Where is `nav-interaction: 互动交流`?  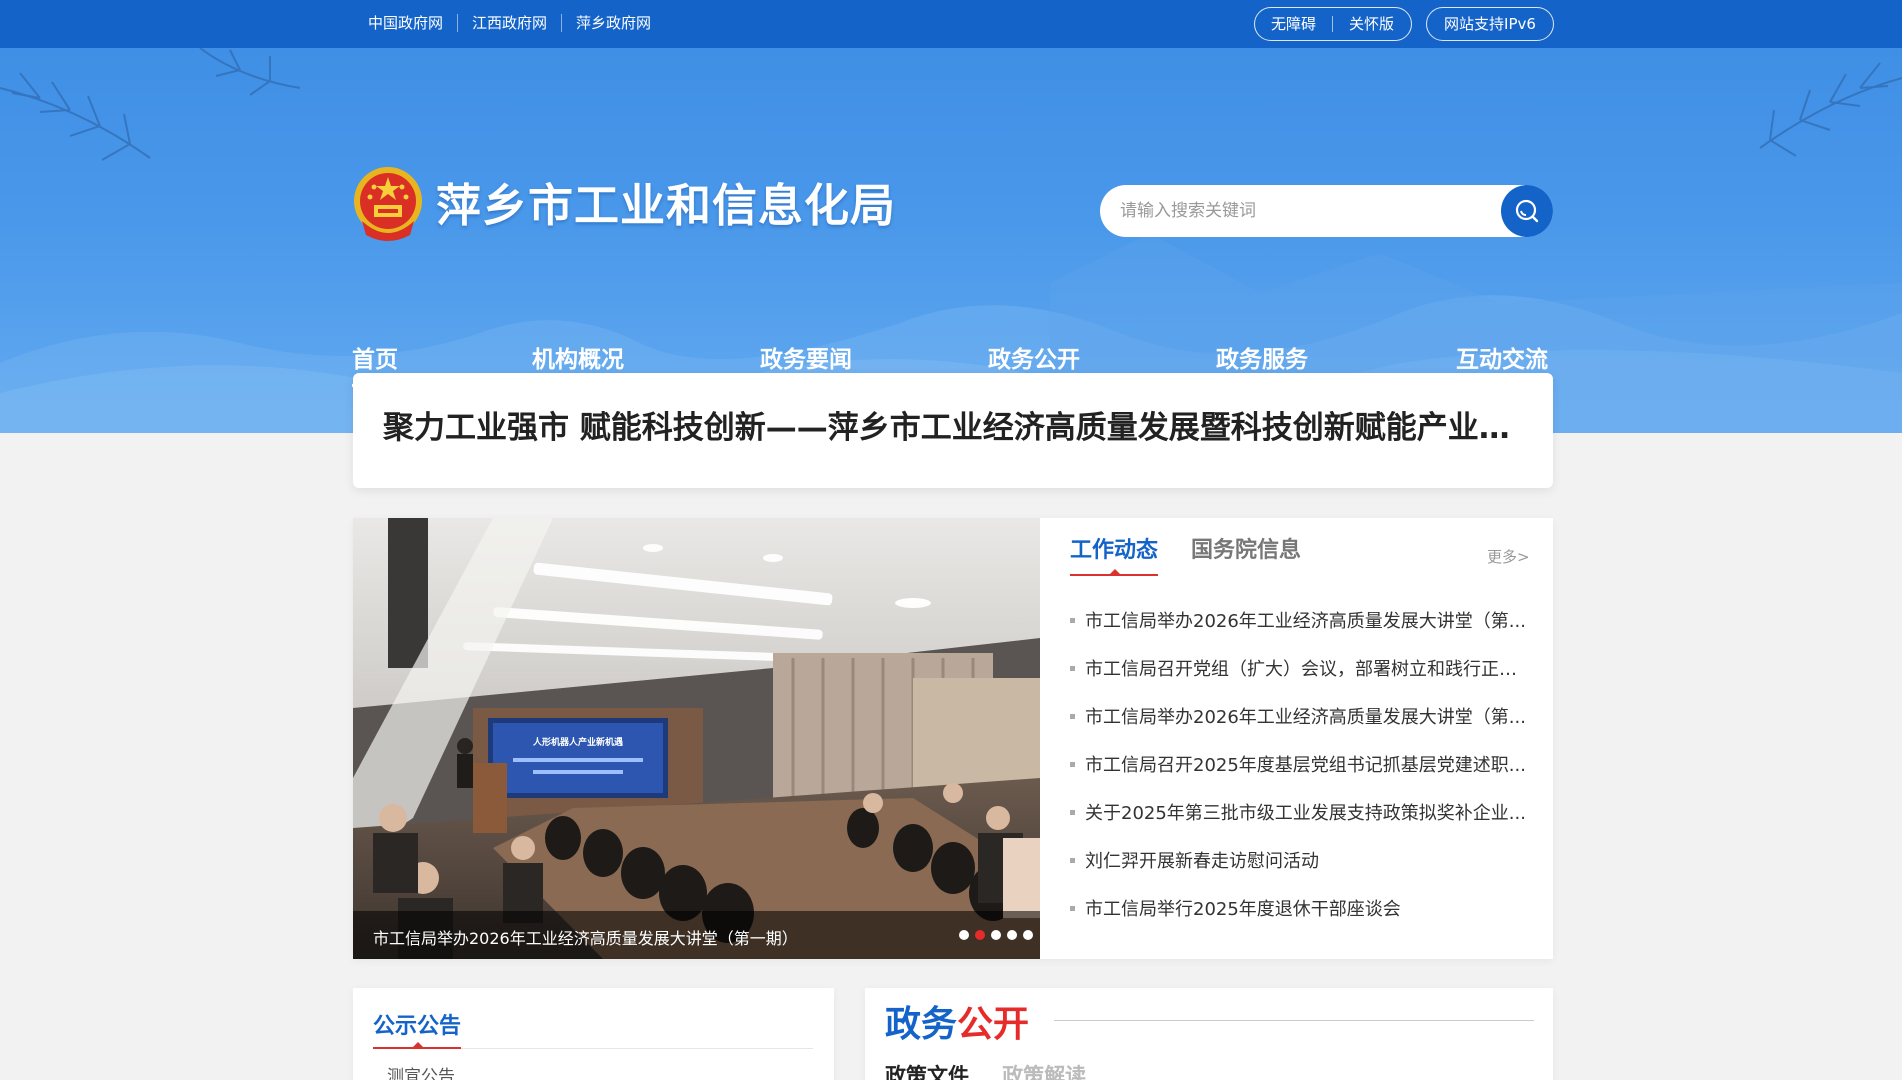
nav-interaction: 互动交流 is located at coordinates (1502, 360).